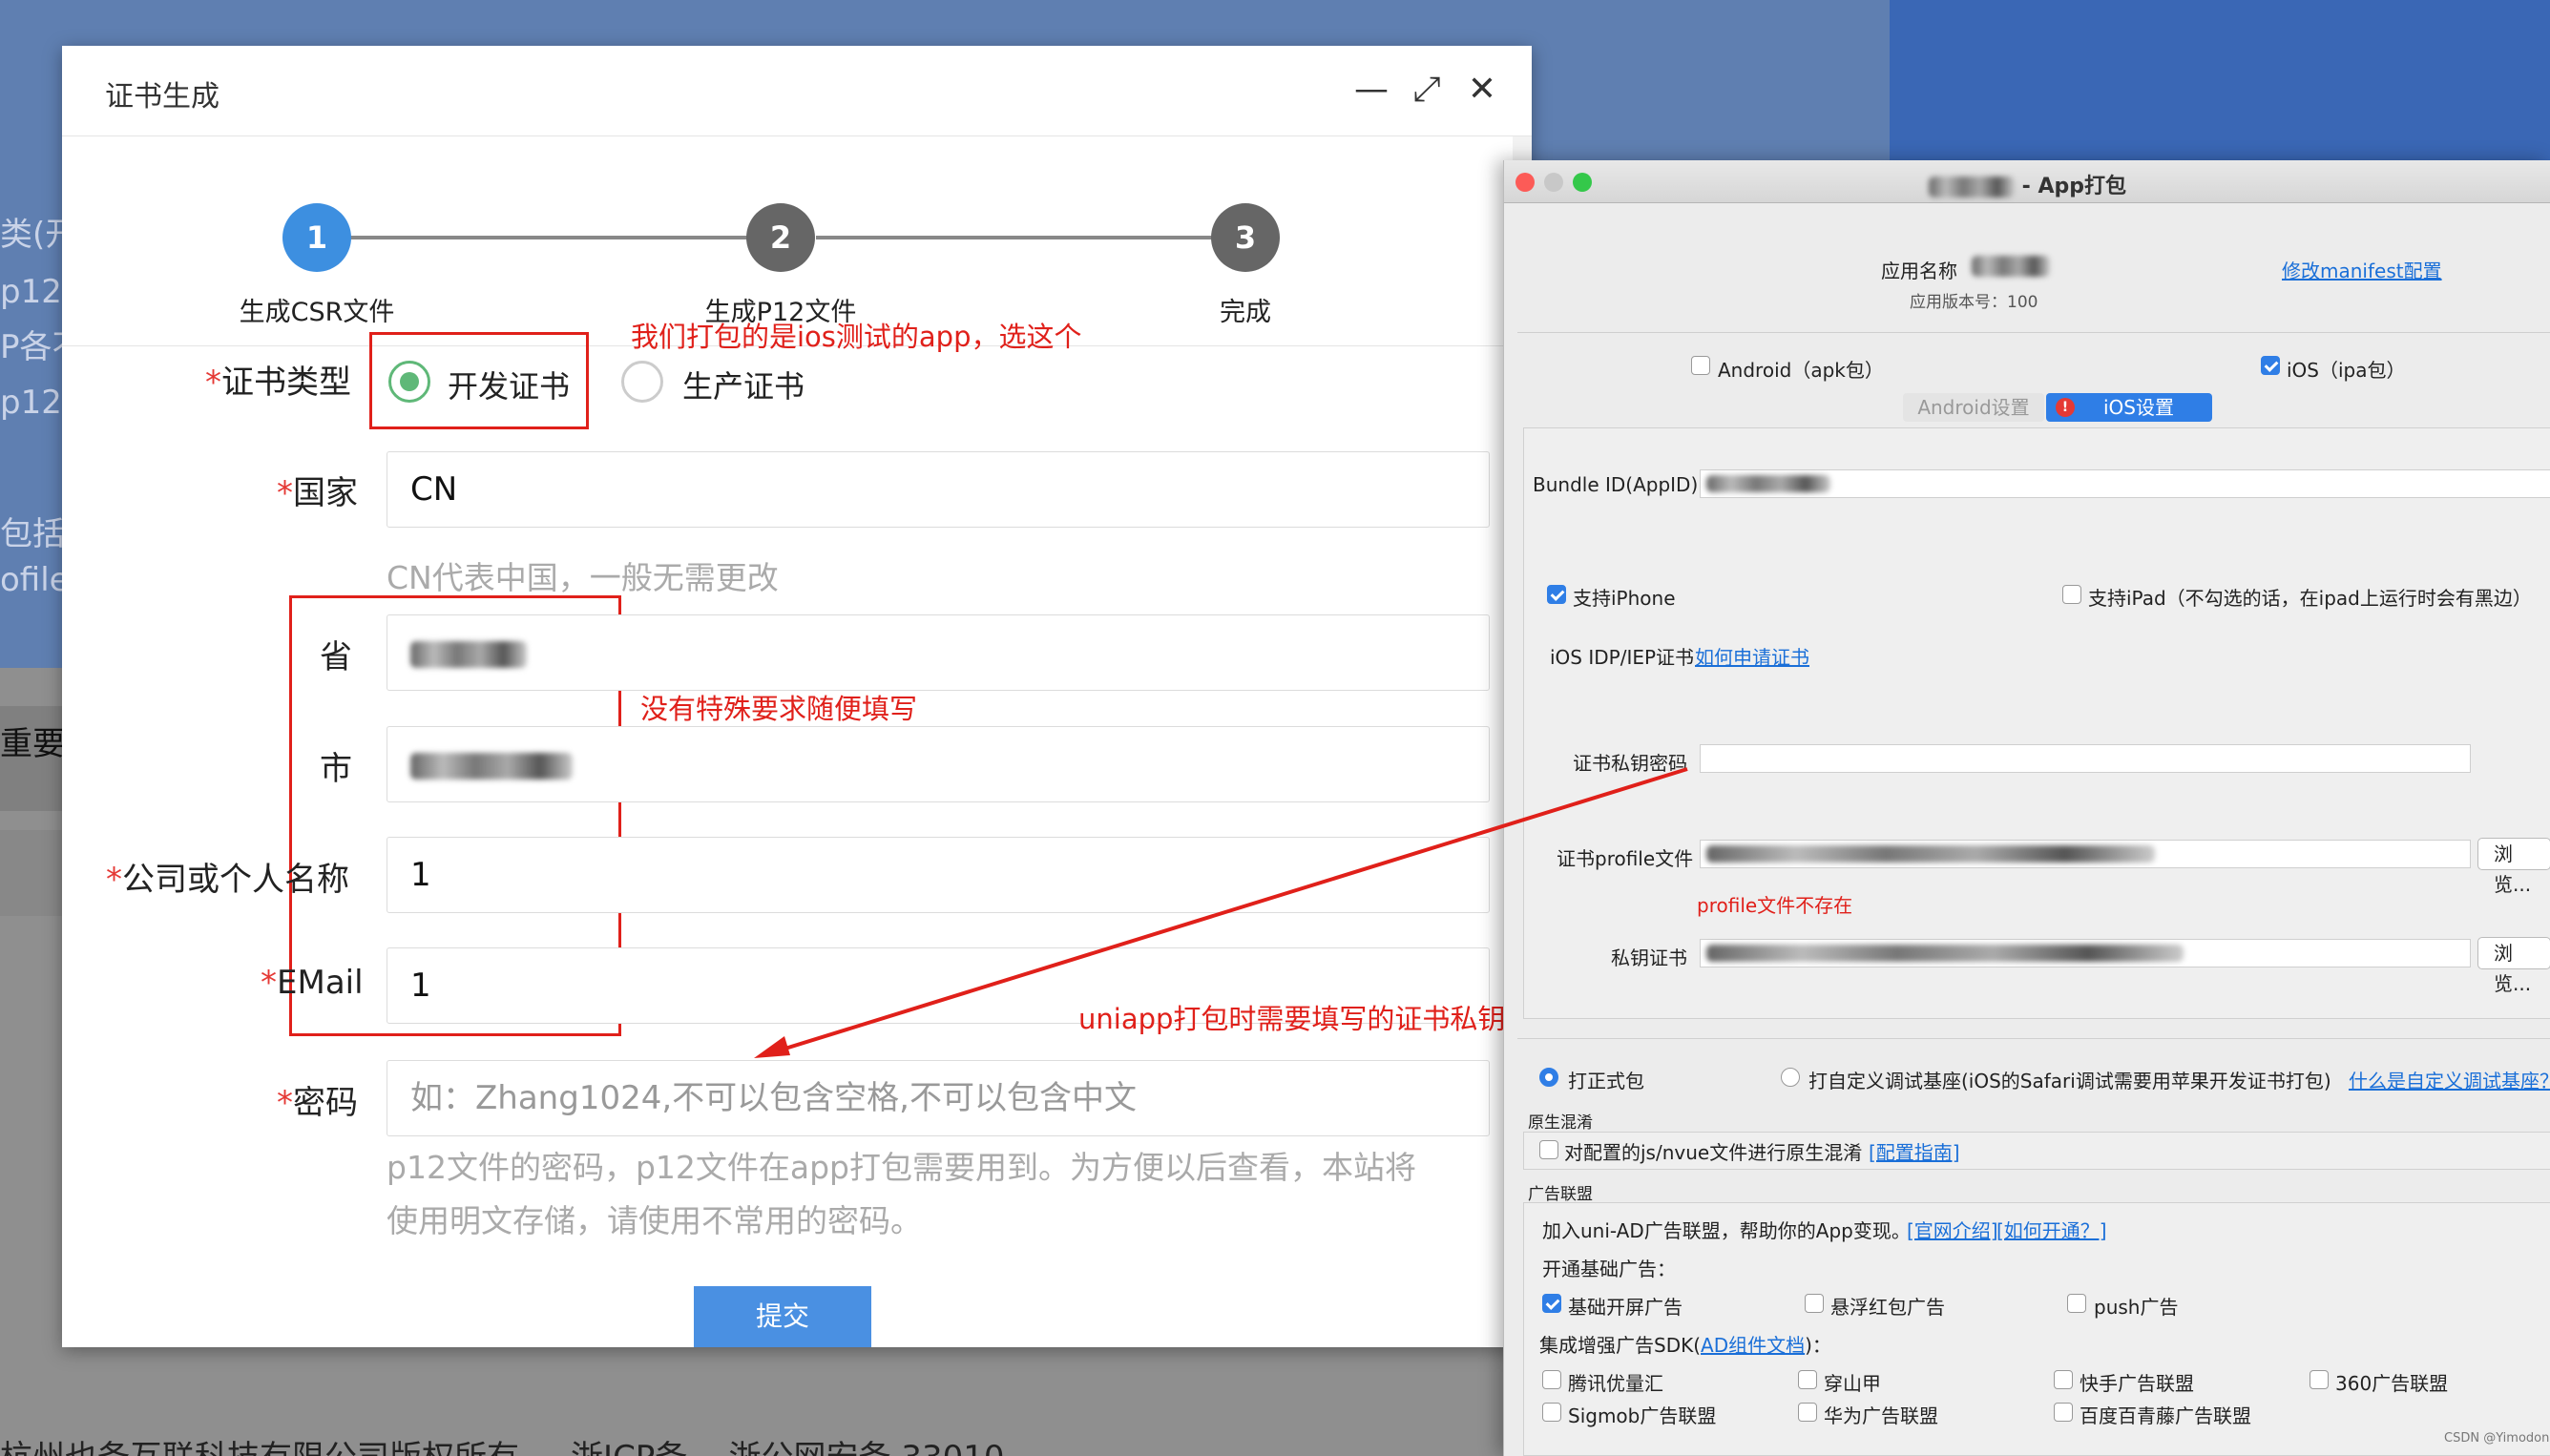 The image size is (2550, 1456). What do you see at coordinates (1615, 1382) in the screenshot?
I see `ad-sdk-label: 腾讯优量汇` at bounding box center [1615, 1382].